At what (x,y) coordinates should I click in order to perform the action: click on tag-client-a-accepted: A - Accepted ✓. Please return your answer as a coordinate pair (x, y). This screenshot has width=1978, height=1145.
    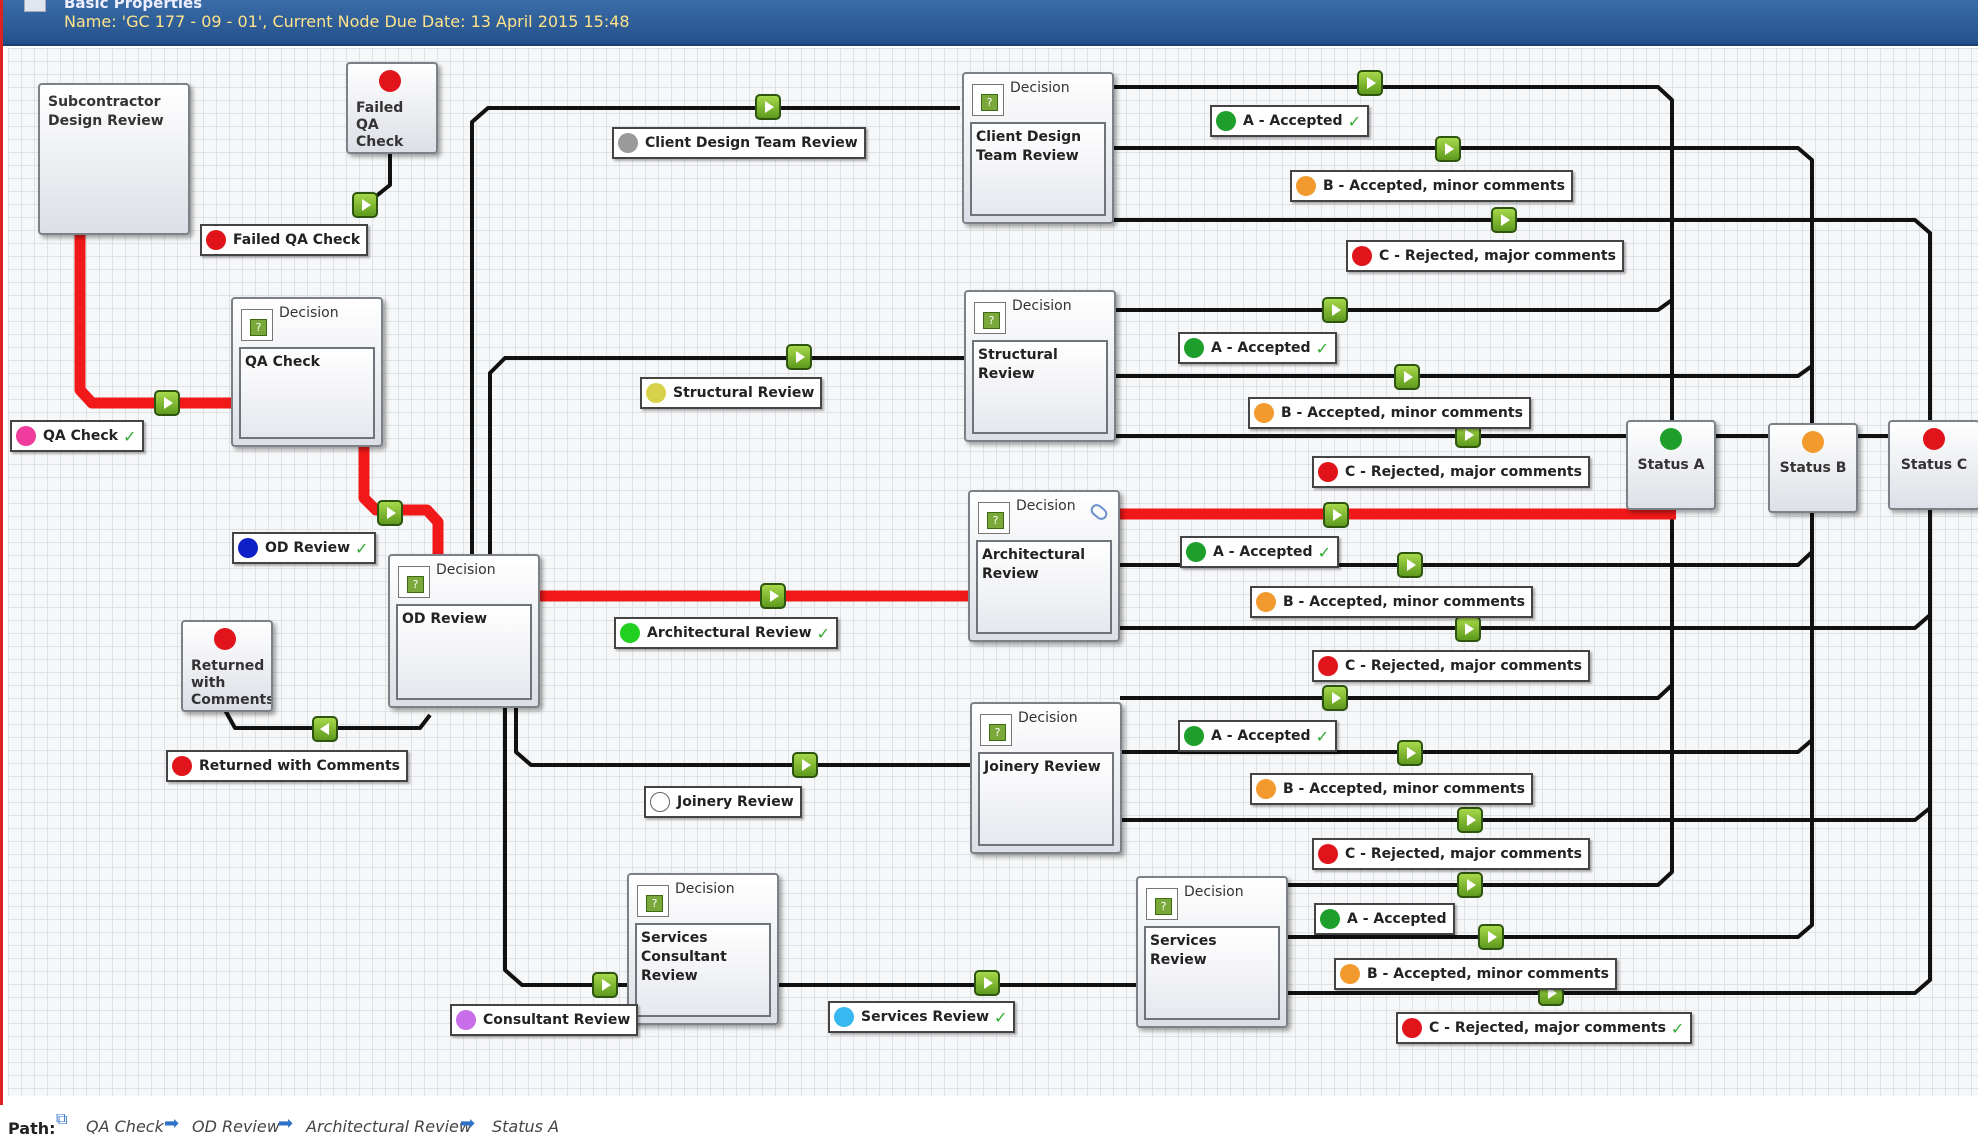
    Looking at the image, I should click on (1289, 121).